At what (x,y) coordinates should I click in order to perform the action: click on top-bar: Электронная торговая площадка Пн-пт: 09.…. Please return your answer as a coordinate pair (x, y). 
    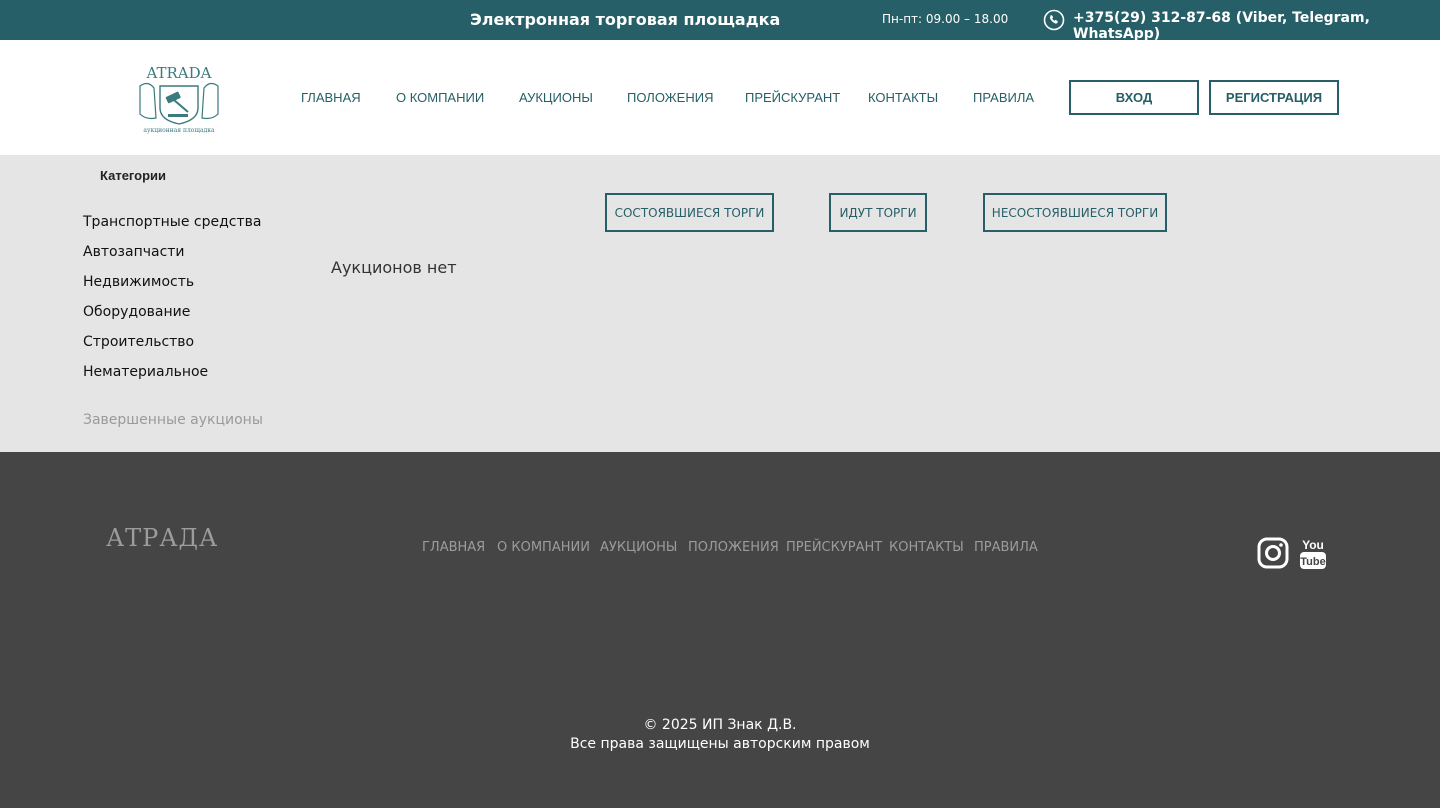
    Looking at the image, I should click on (720, 21).